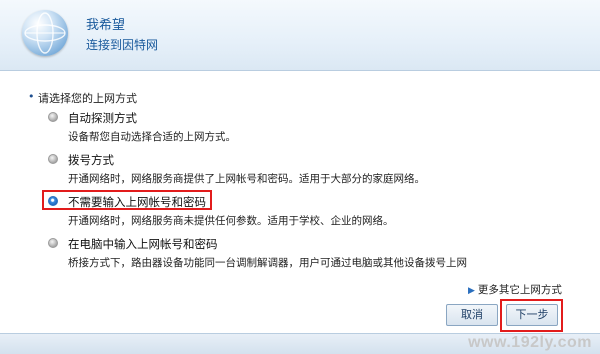  What do you see at coordinates (143, 244) in the screenshot?
I see `option-title: 在电脑中输入上网帐号和密码` at bounding box center [143, 244].